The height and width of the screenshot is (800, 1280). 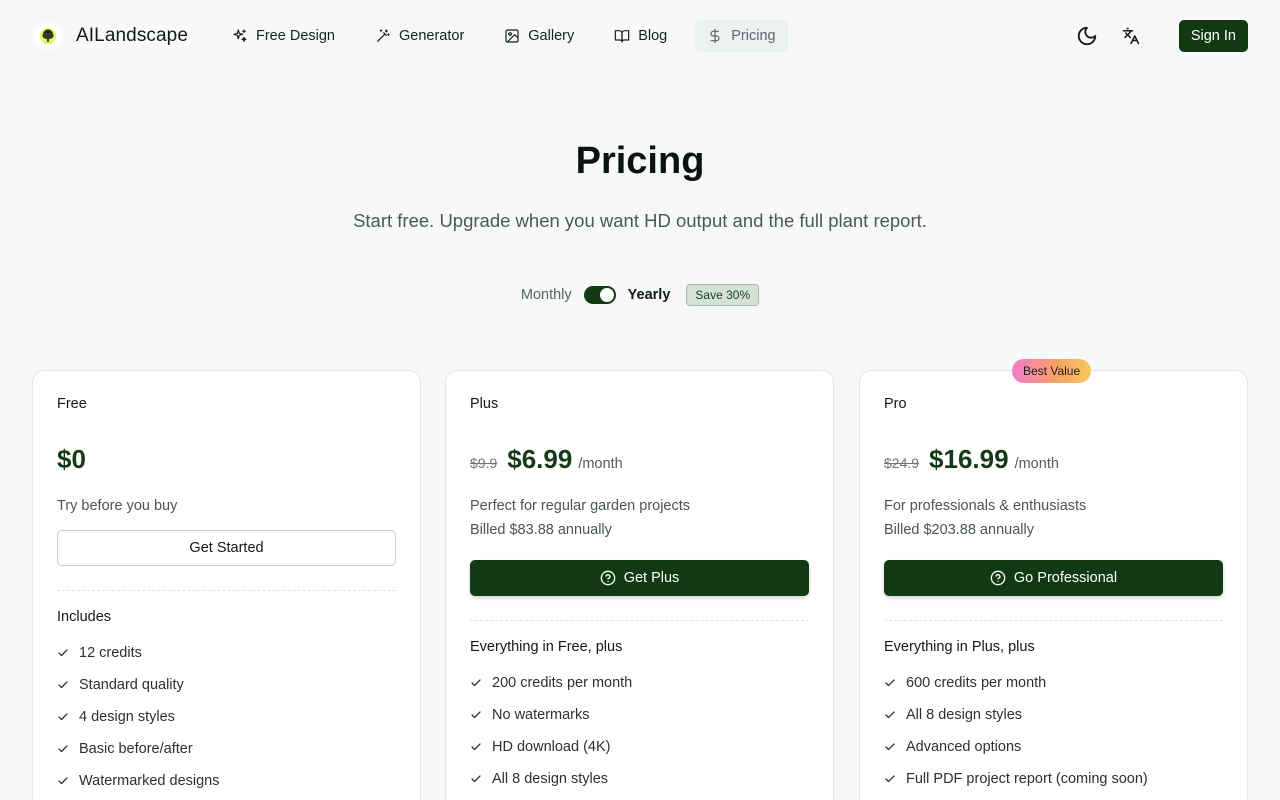 I want to click on nav-label: Gallery, so click(x=551, y=36).